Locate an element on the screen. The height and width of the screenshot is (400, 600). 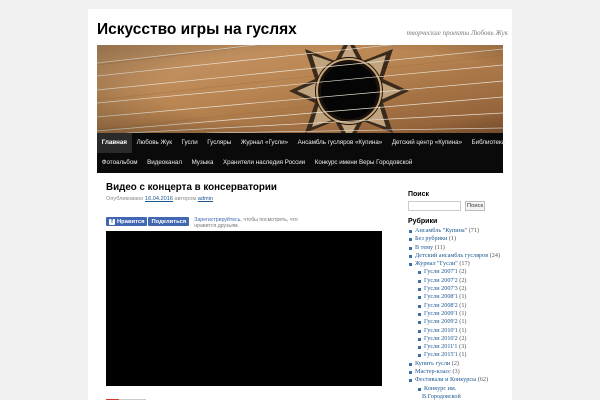
nav-item-home: Главная is located at coordinates (114, 143).